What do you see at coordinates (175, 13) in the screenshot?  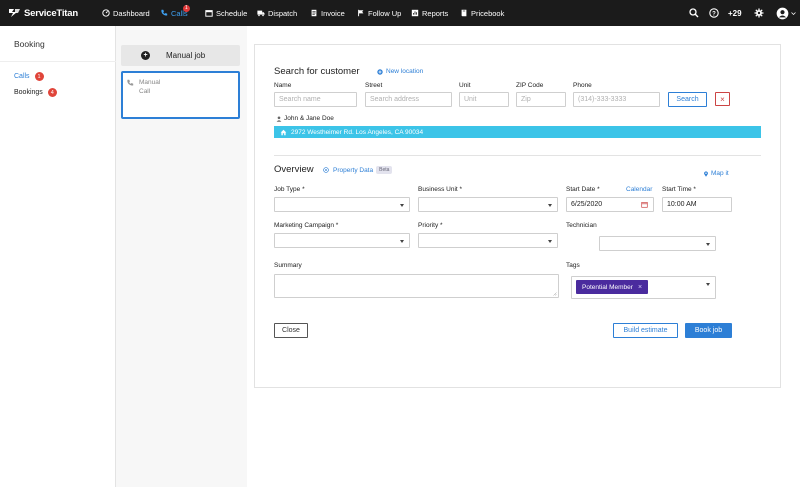 I see `nav-calls: Calls 1` at bounding box center [175, 13].